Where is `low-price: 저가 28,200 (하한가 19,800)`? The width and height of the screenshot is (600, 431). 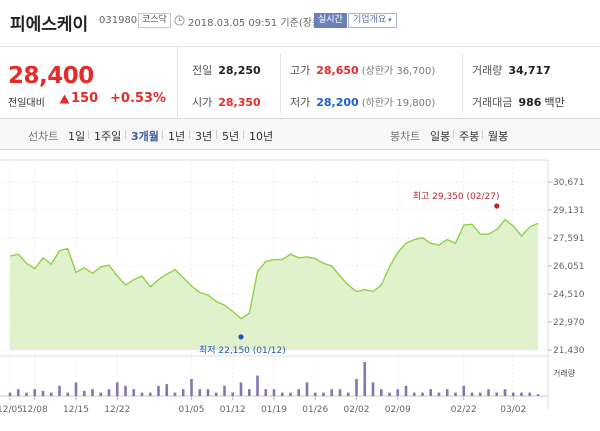 low-price: 저가 28,200 (하한가 19,800) is located at coordinates (362, 102).